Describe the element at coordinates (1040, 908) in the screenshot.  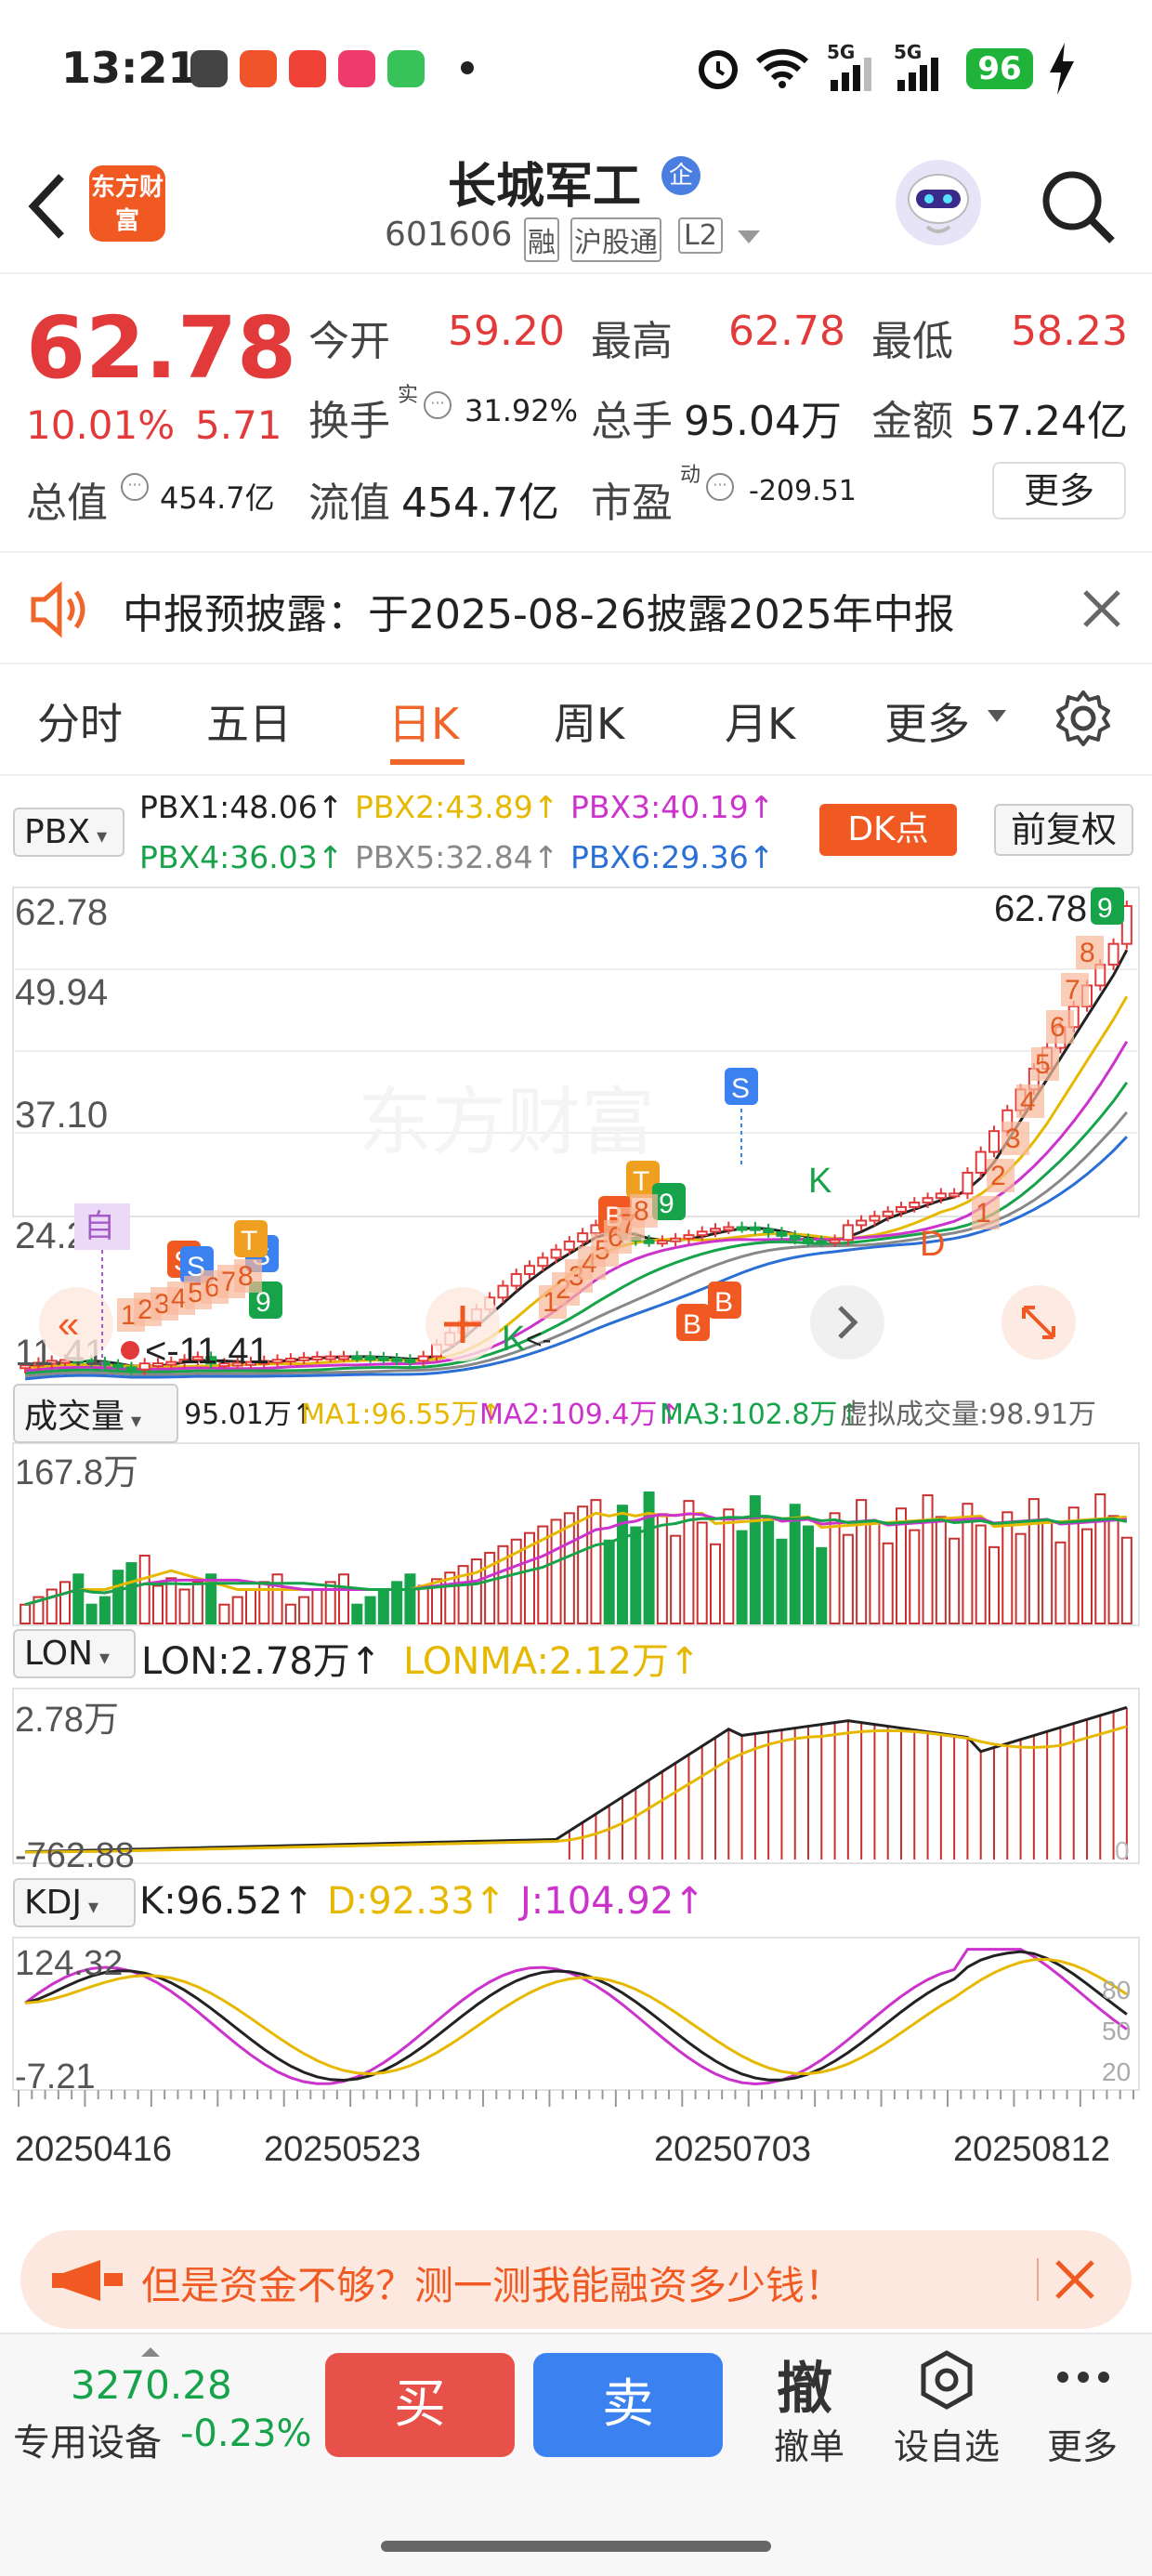
I see `high-price-marker: 62.78` at that location.